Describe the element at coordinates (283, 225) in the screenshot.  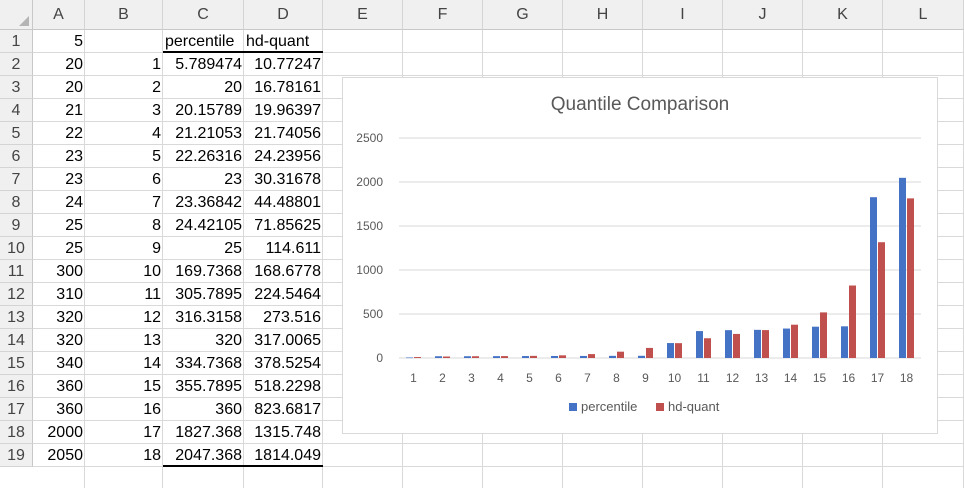
I see `cell-d9: 71.85625` at that location.